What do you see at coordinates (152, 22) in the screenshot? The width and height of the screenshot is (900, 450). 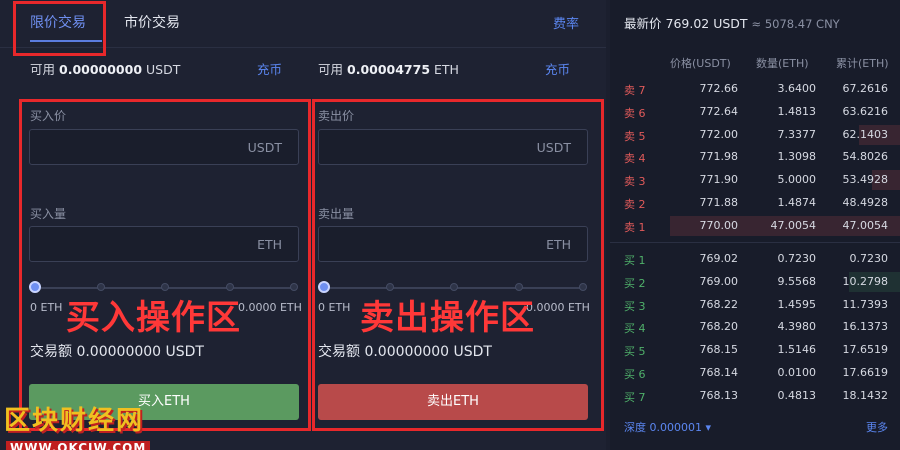 I see `tab-market-order: 市价交易` at bounding box center [152, 22].